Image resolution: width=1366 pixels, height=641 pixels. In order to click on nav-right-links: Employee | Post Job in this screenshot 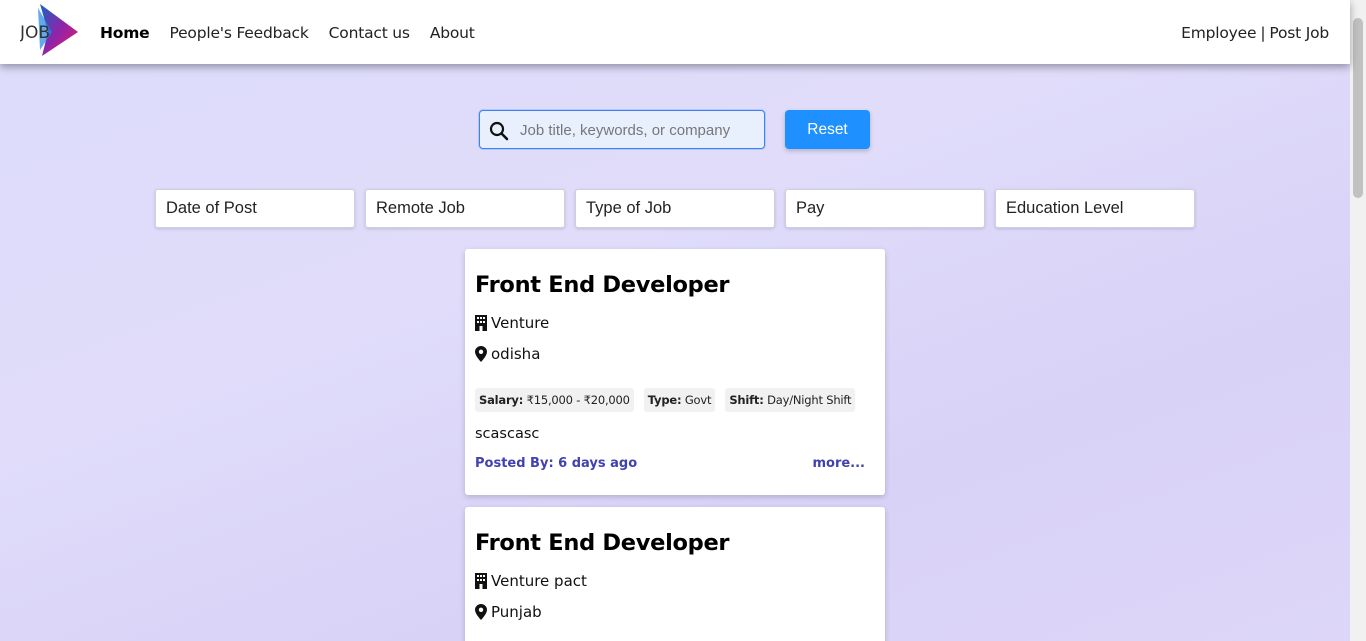, I will do `click(1255, 33)`.